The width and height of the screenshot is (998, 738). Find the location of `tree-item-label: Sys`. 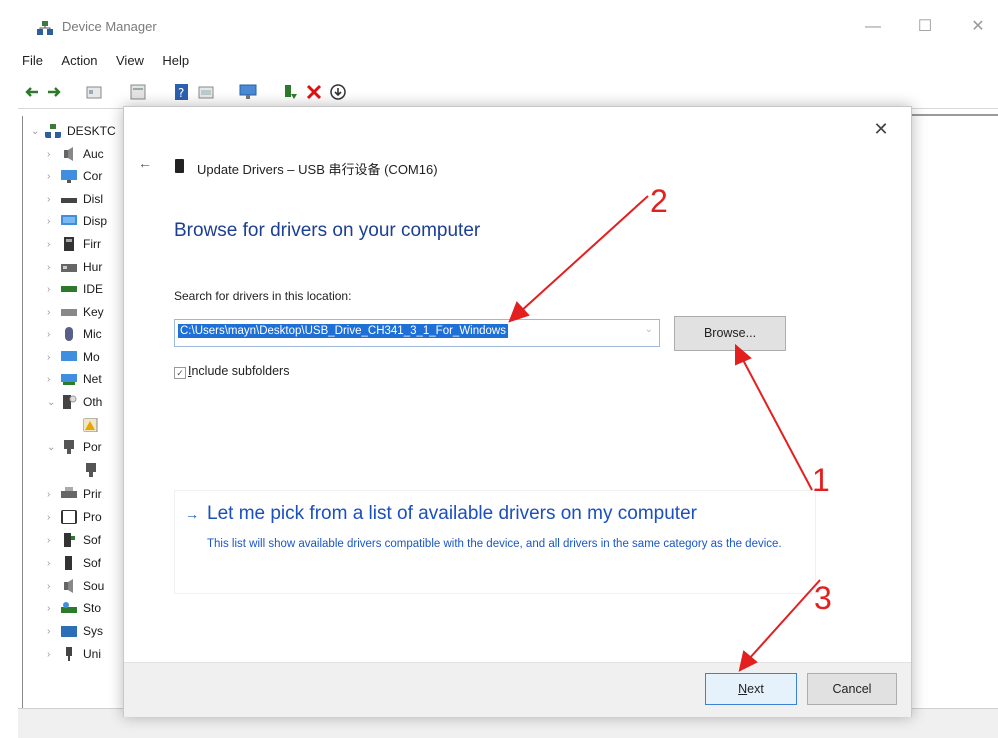

tree-item-label: Sys is located at coordinates (93, 631).